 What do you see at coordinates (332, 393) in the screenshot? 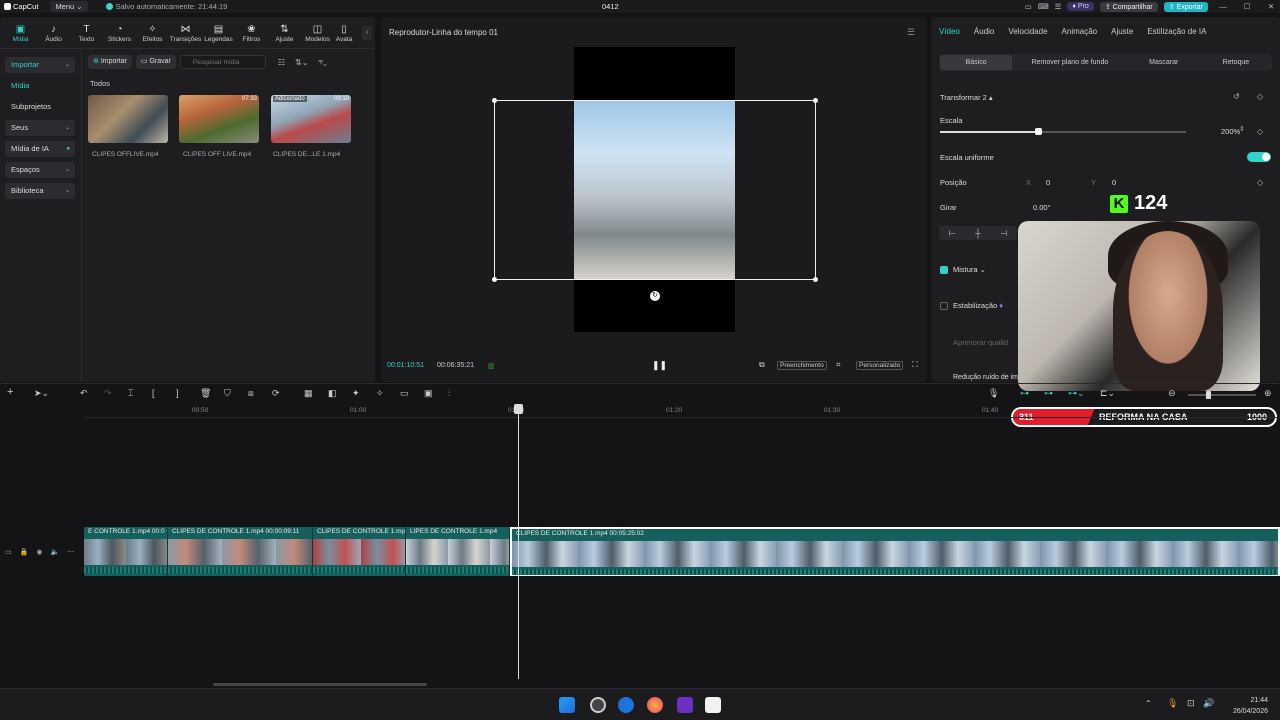
I see `mirror-icon: ◧` at bounding box center [332, 393].